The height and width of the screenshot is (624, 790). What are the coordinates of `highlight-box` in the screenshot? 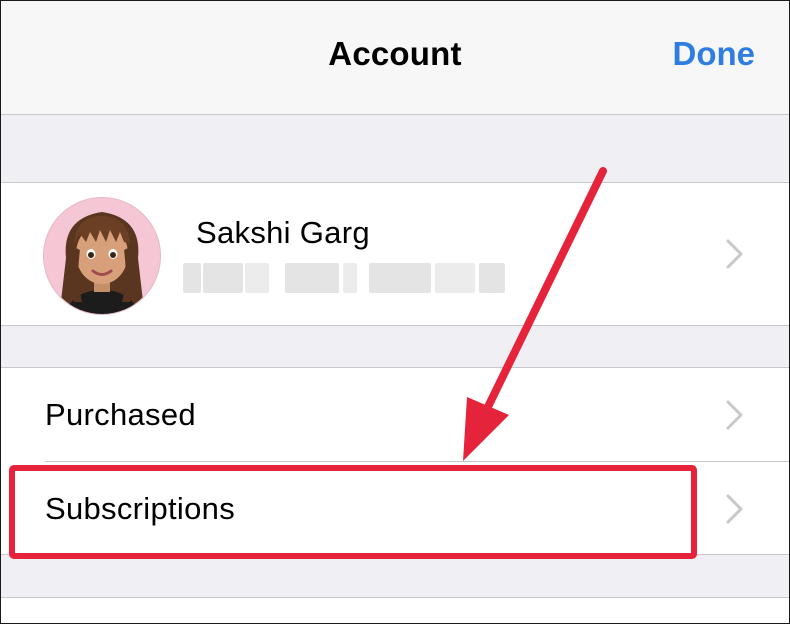 It's located at (353, 512).